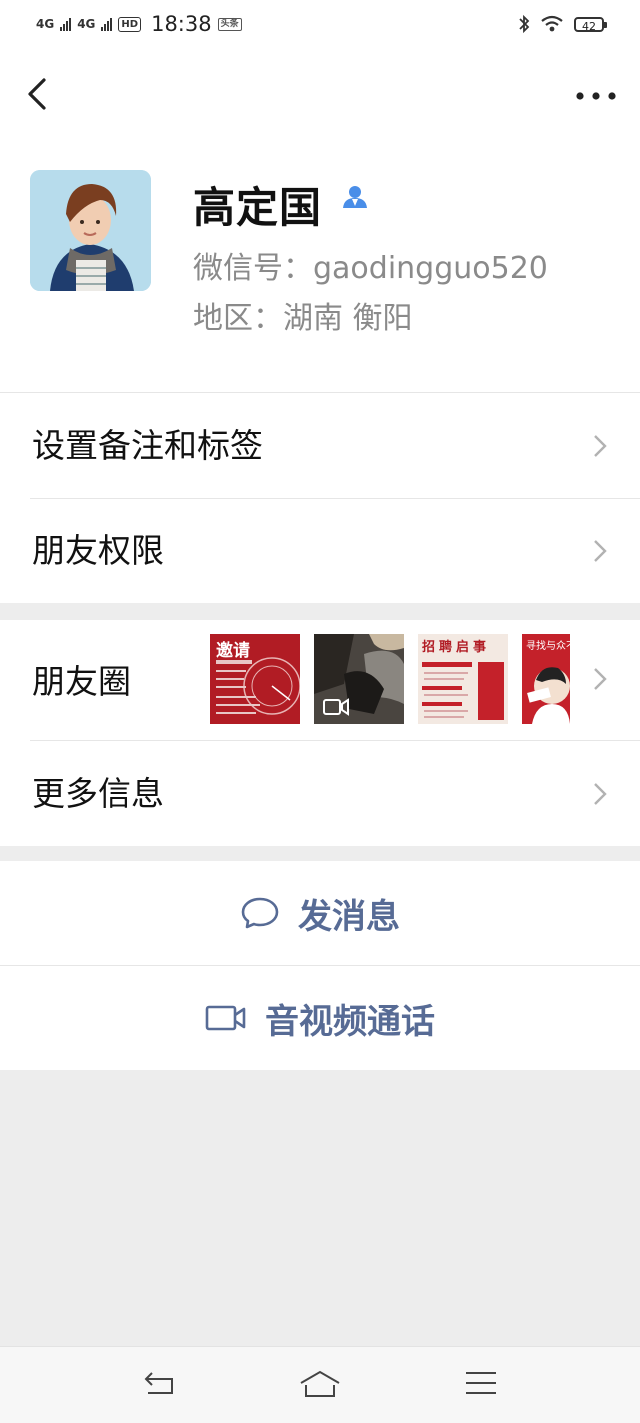 The image size is (640, 1423). I want to click on moment-thumb-video, so click(359, 679).